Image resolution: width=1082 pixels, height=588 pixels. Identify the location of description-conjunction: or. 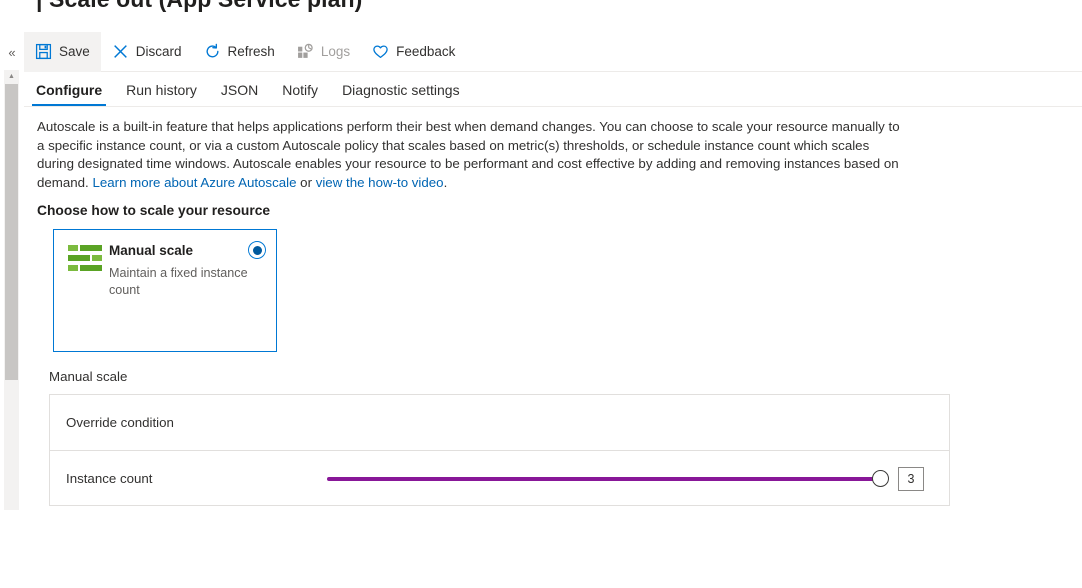
(306, 182).